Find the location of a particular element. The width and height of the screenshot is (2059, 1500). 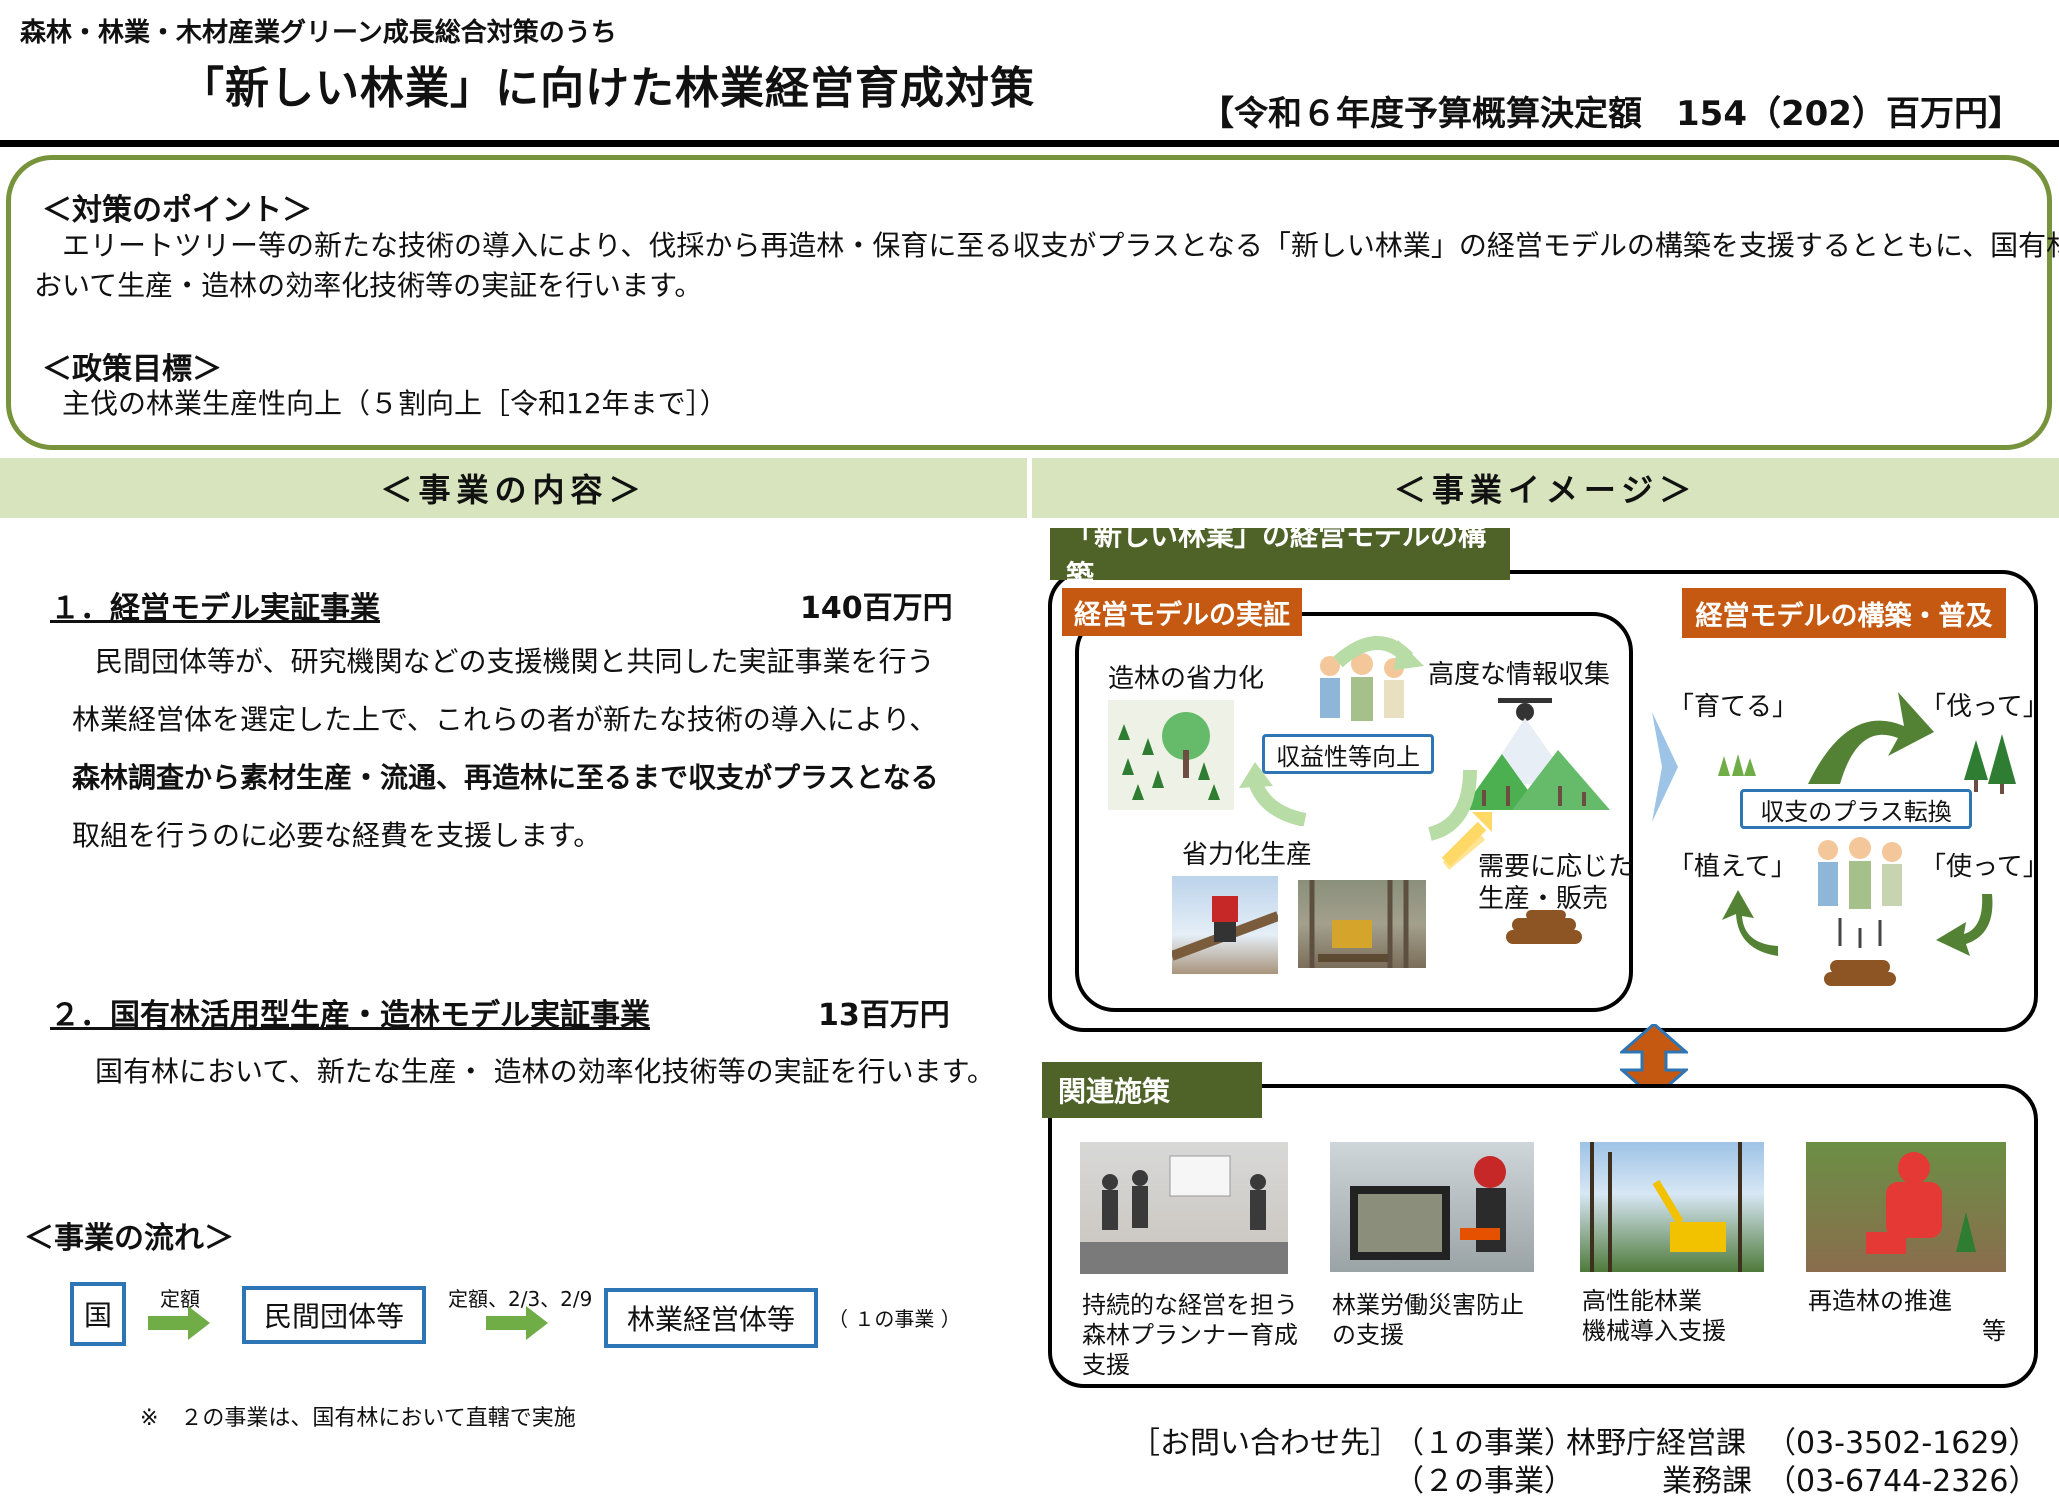

logs-stack-icon is located at coordinates (1860, 952).